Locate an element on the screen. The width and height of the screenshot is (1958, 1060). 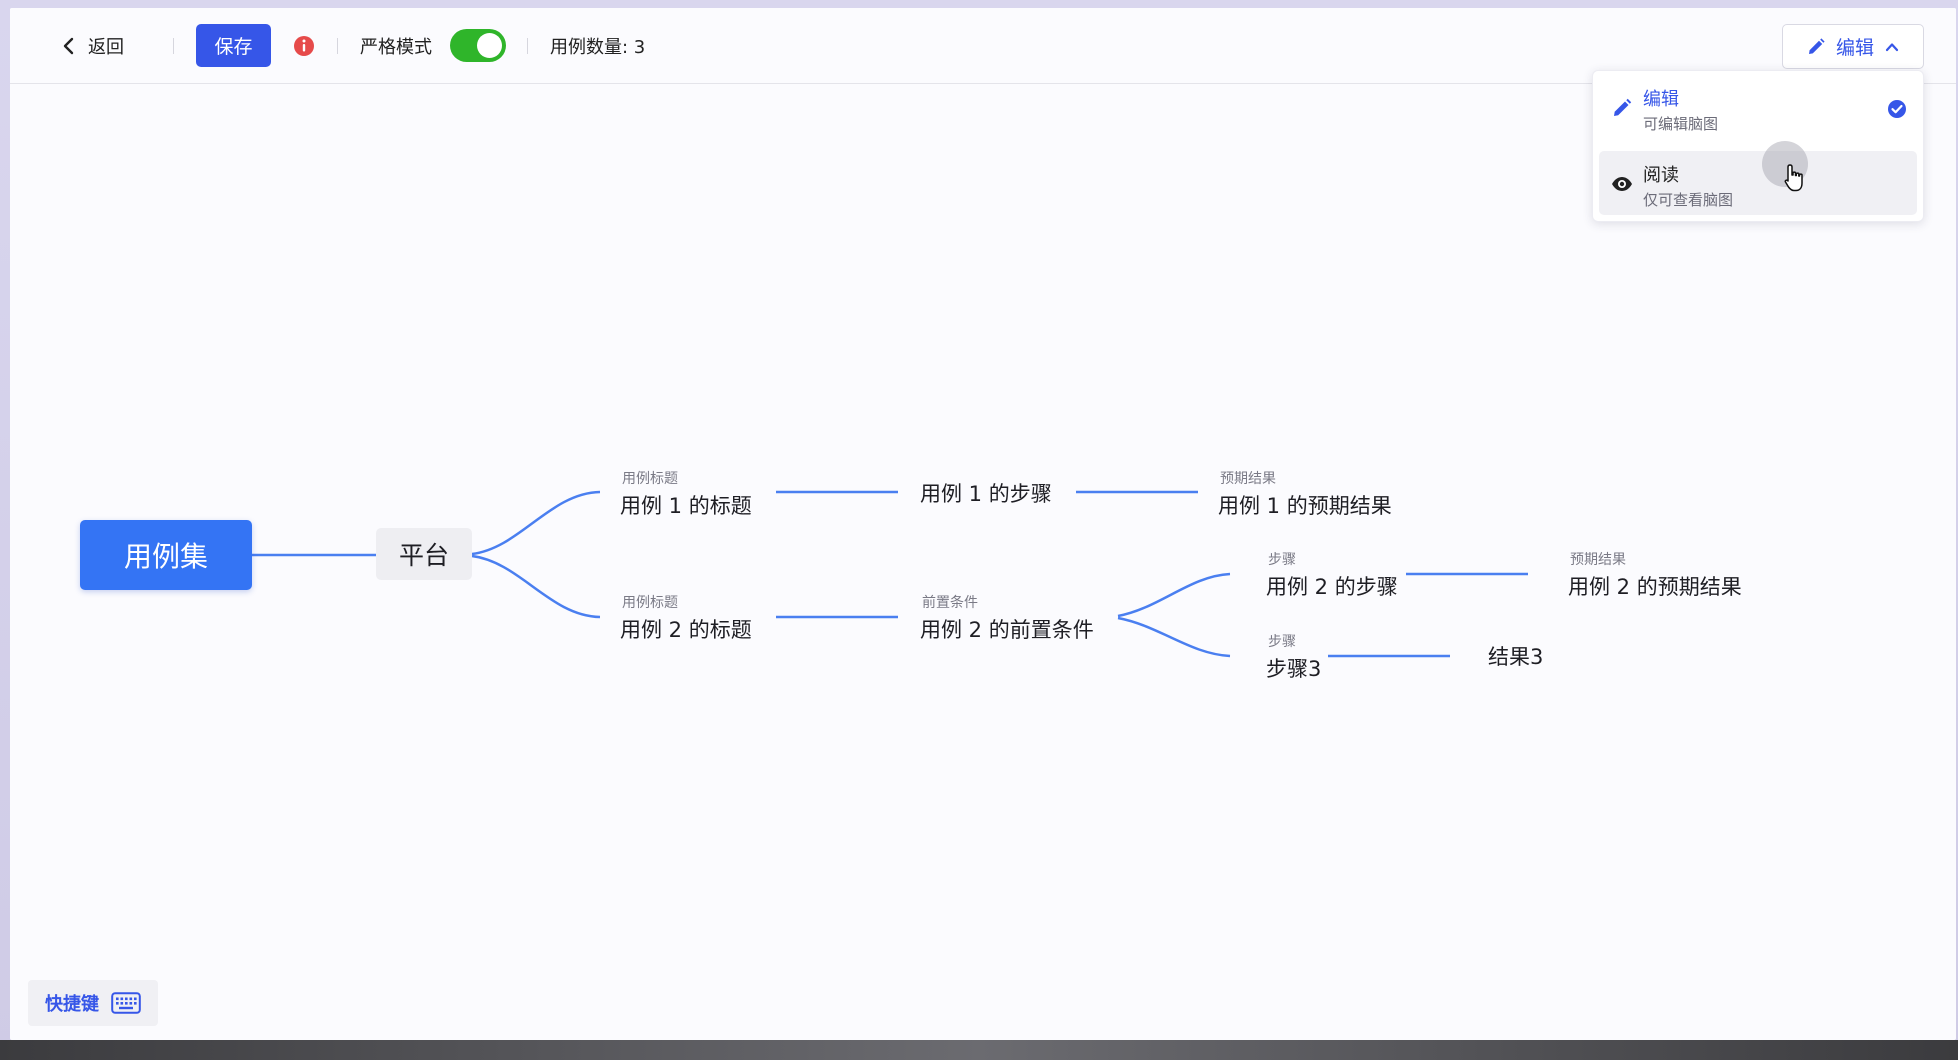
root-node: 用例集 is located at coordinates (166, 555).